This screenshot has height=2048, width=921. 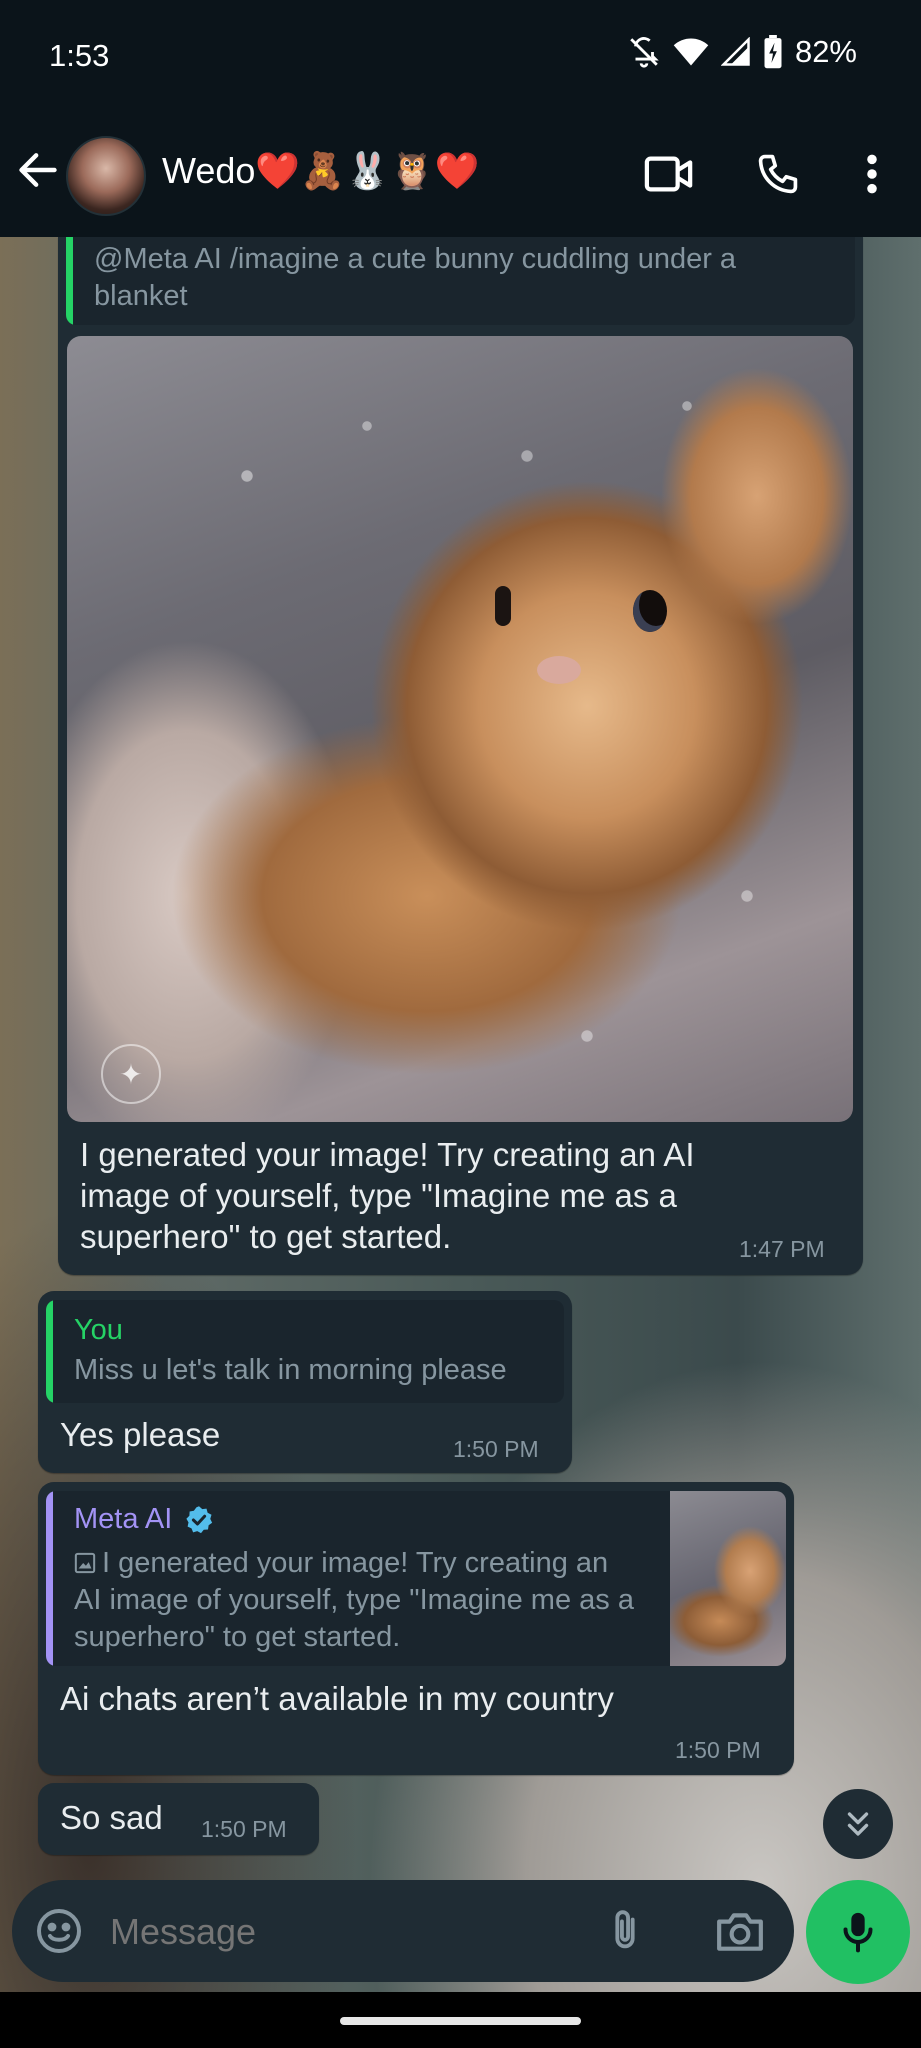 I want to click on scroll-to-bottom-button, so click(x=858, y=1824).